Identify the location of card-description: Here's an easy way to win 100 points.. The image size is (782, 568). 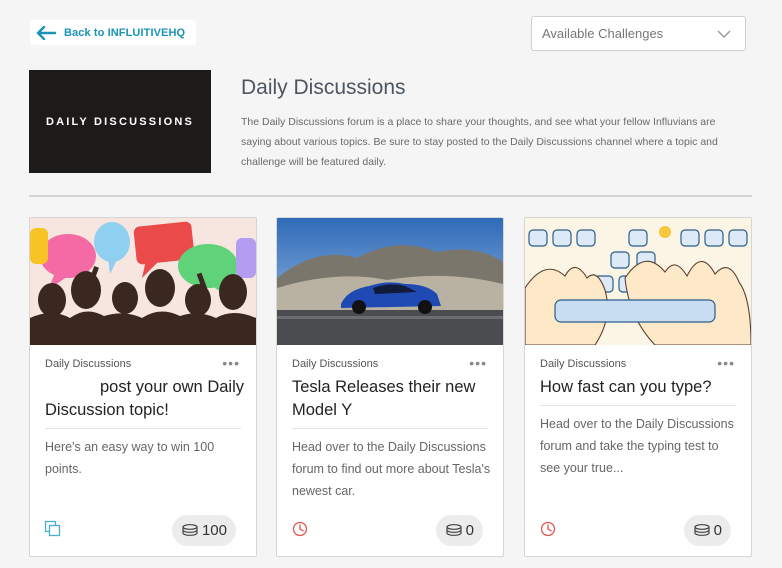
(130, 458).